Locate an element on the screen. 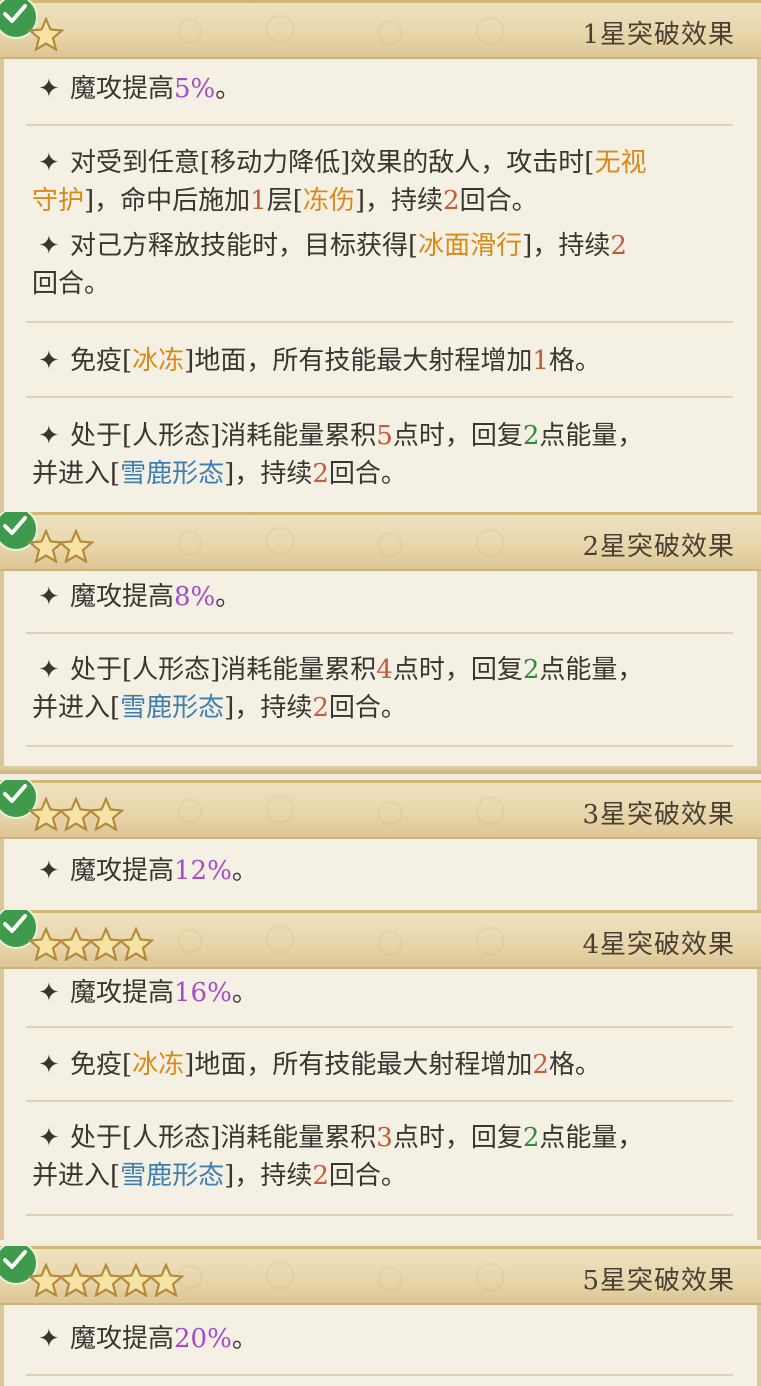  section-header: 3星突破效果 is located at coordinates (380, 809).